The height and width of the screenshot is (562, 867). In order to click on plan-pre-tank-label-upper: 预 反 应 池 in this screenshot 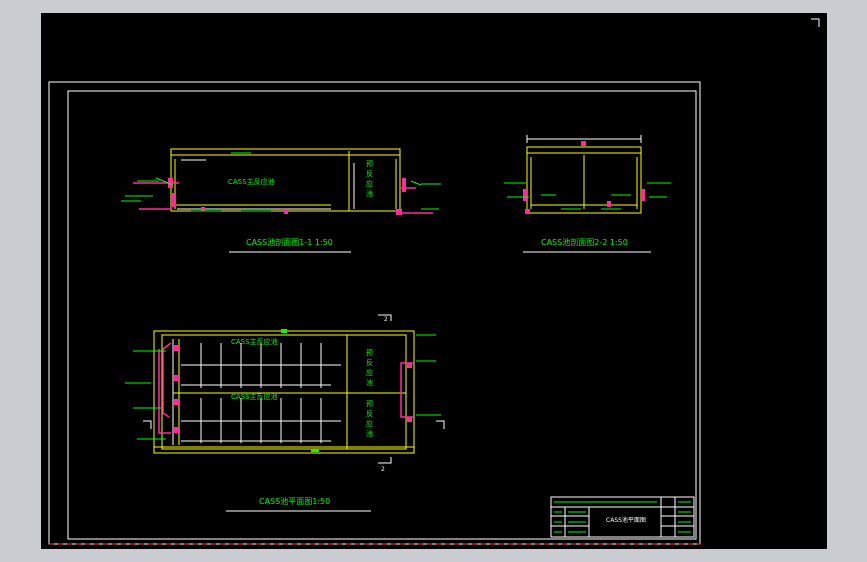, I will do `click(369, 367)`.